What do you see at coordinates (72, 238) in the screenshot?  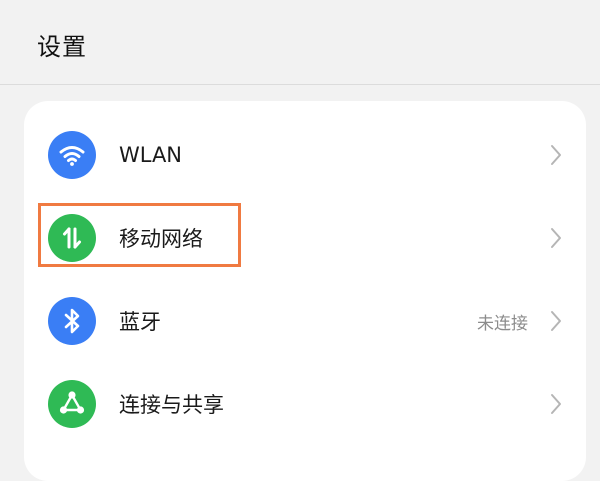 I see `mobile-data-icon` at bounding box center [72, 238].